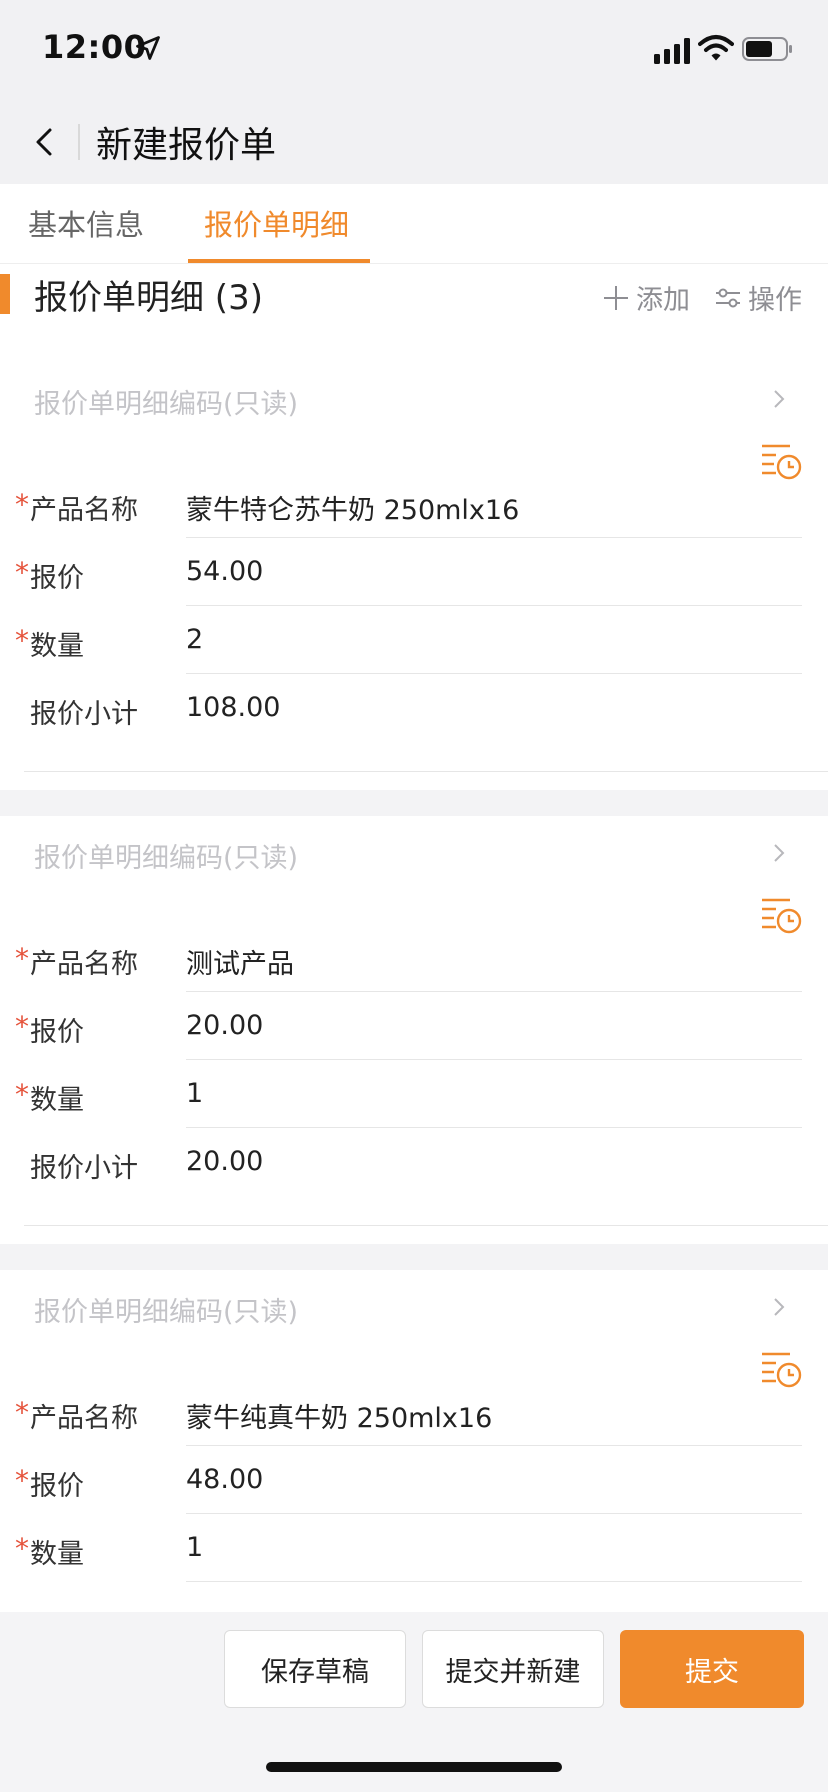 Image resolution: width=828 pixels, height=1792 pixels. What do you see at coordinates (414, 50) in the screenshot?
I see `status-bar: 12:00` at bounding box center [414, 50].